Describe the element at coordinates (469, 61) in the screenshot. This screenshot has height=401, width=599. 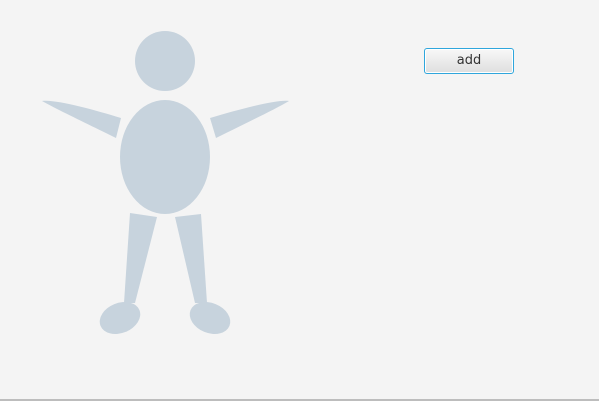
I see `add-button: add` at that location.